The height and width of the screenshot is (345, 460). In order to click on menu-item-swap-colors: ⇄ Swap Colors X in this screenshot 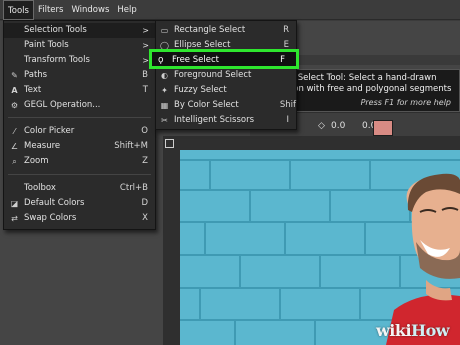, I will do `click(79, 218)`.